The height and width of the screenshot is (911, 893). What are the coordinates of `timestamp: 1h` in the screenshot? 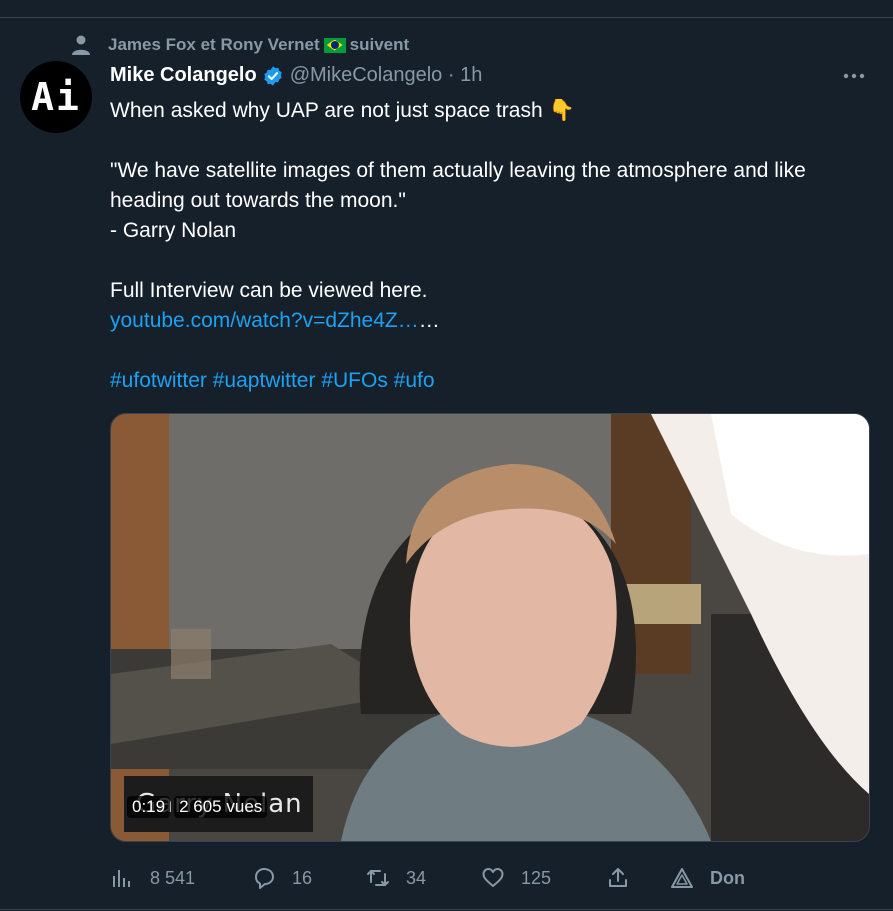 It's located at (471, 75).